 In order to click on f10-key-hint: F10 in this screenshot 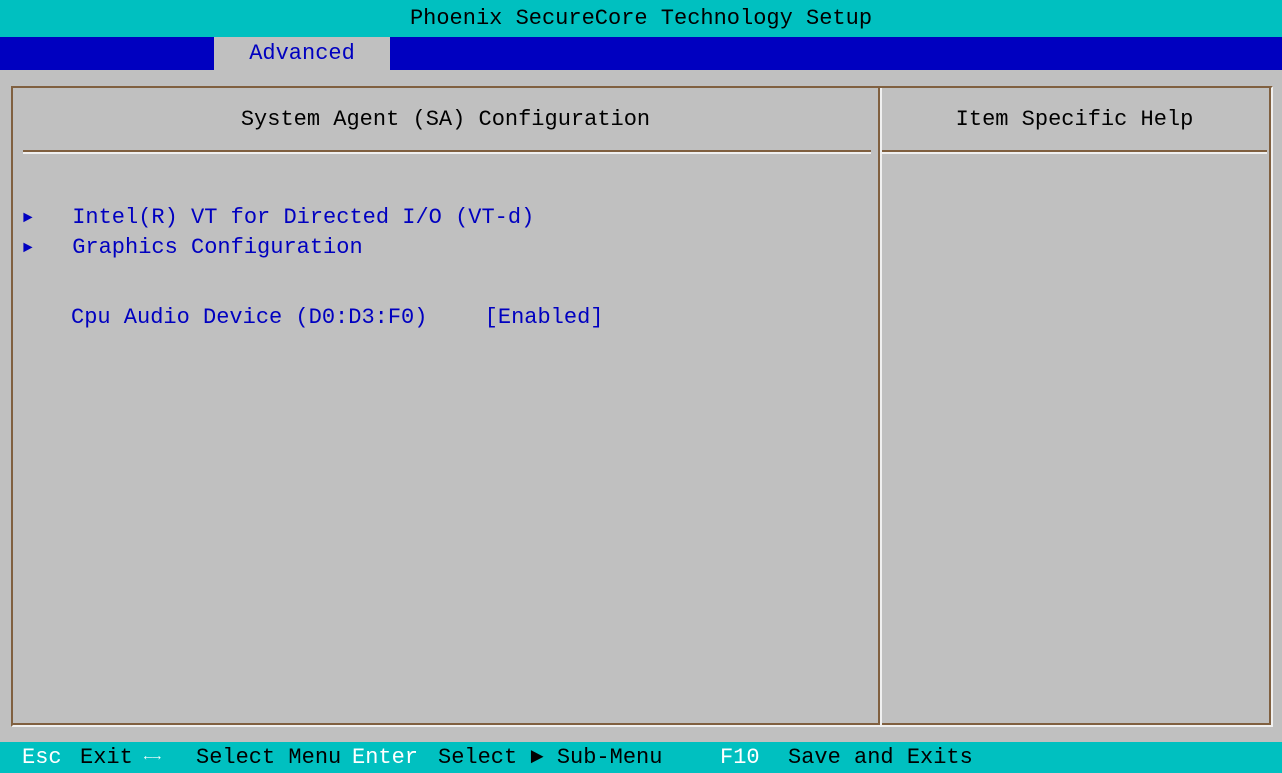, I will do `click(740, 757)`.